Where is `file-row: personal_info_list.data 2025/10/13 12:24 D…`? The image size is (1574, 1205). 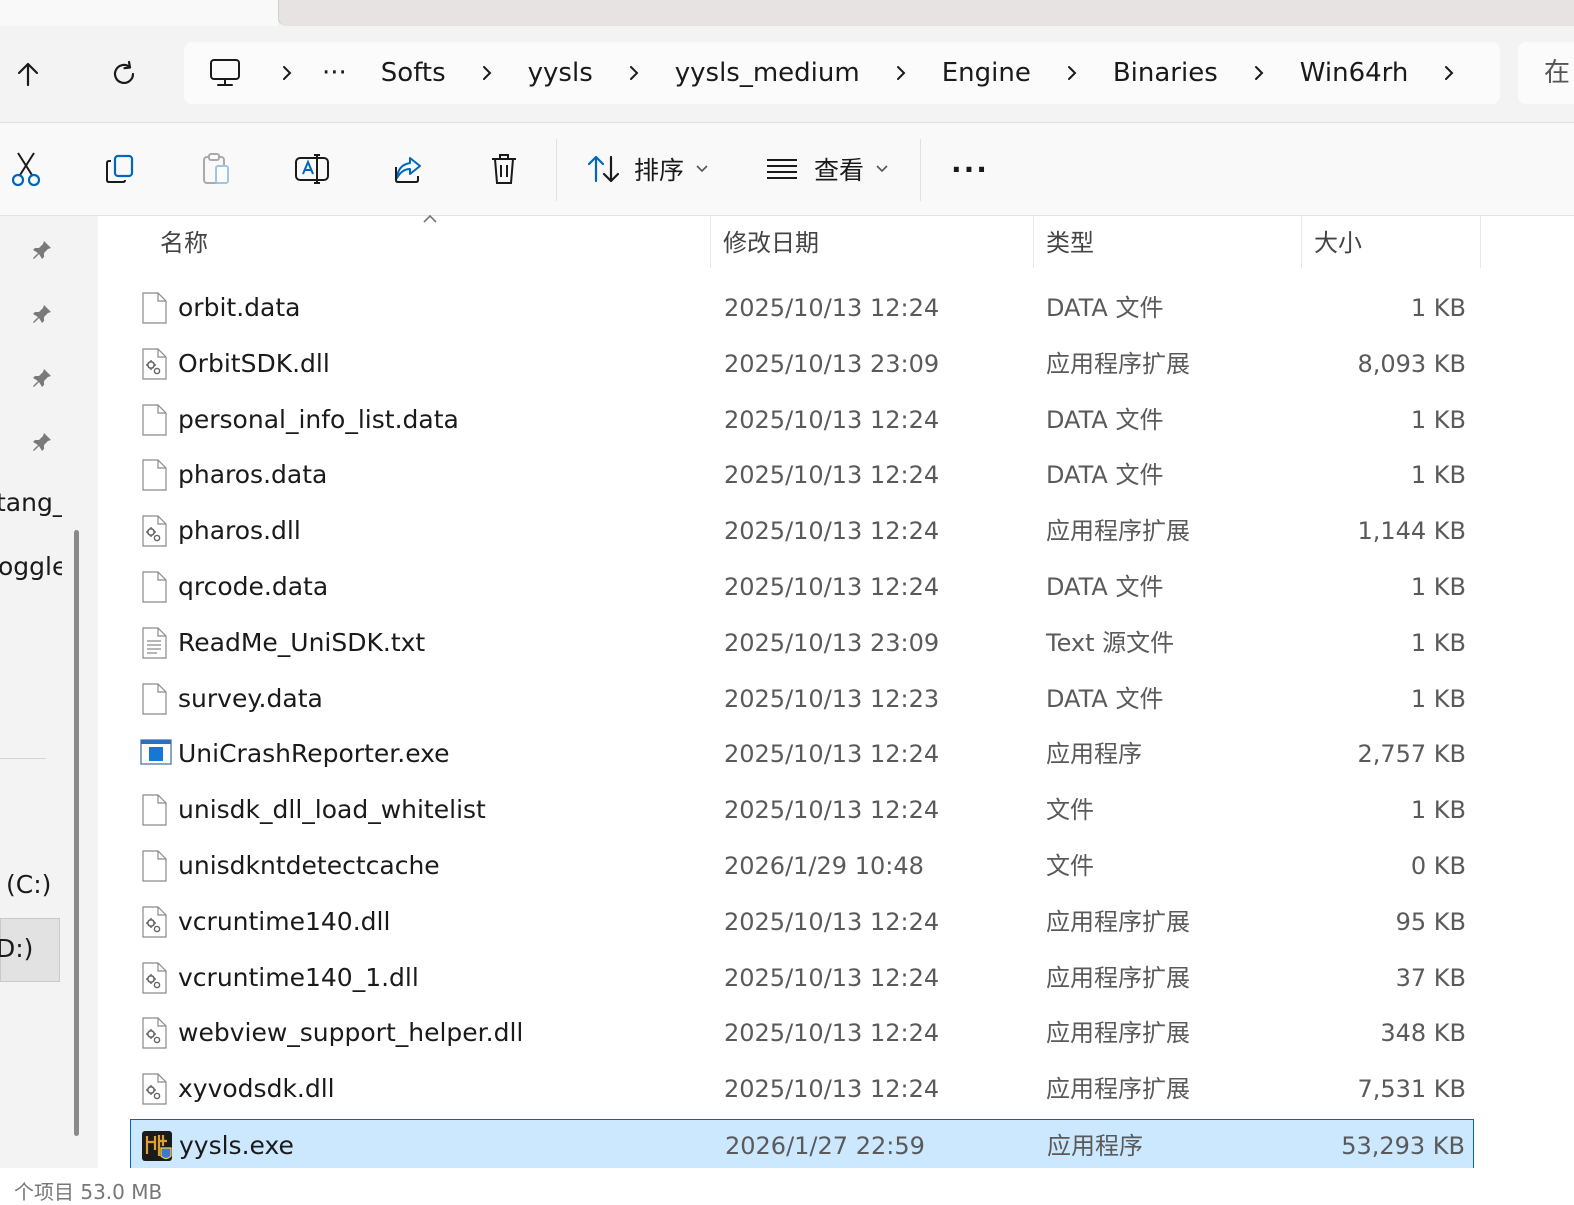
file-row: personal_info_list.data 2025/10/13 12:24 D… is located at coordinates (802, 420).